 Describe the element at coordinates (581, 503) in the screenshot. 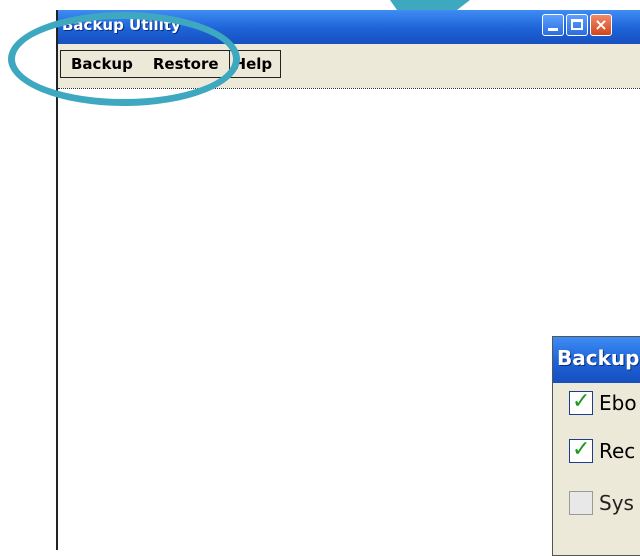

I see `sys-checkbox` at that location.